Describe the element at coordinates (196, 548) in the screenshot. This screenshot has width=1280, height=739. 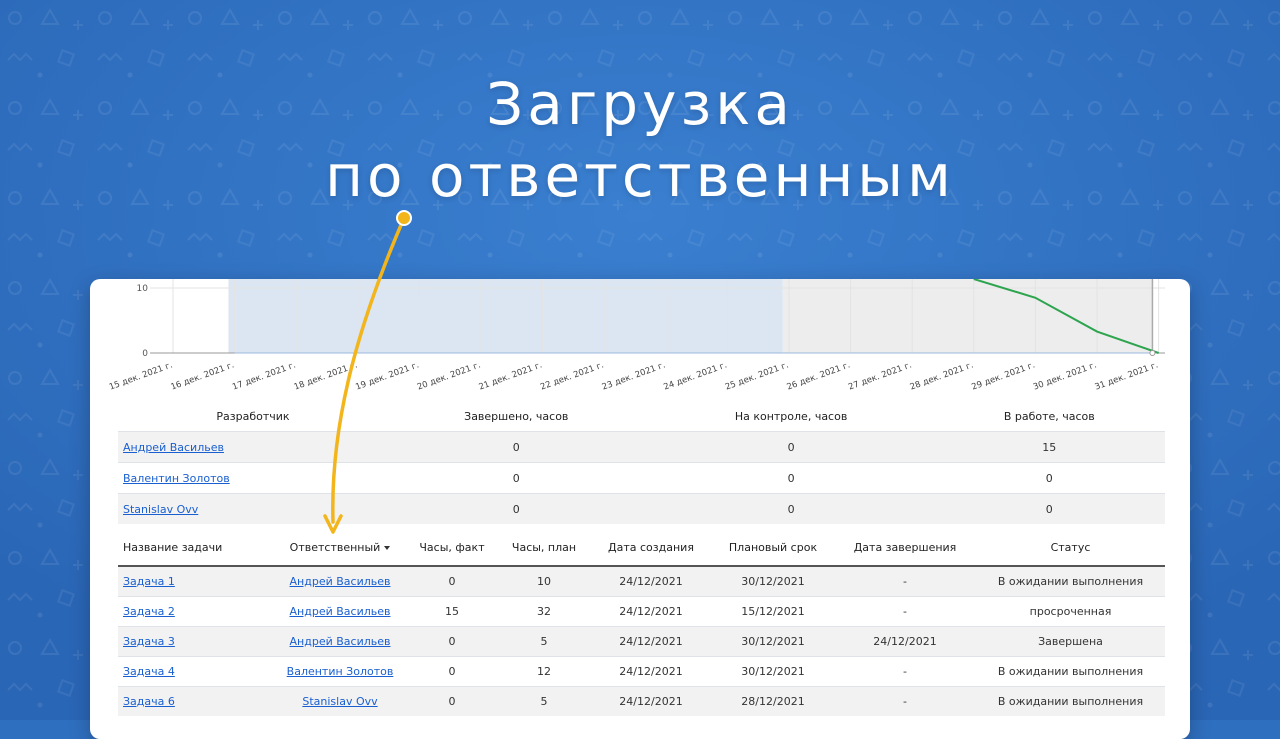
I see `col-task-name: Название задачи` at that location.